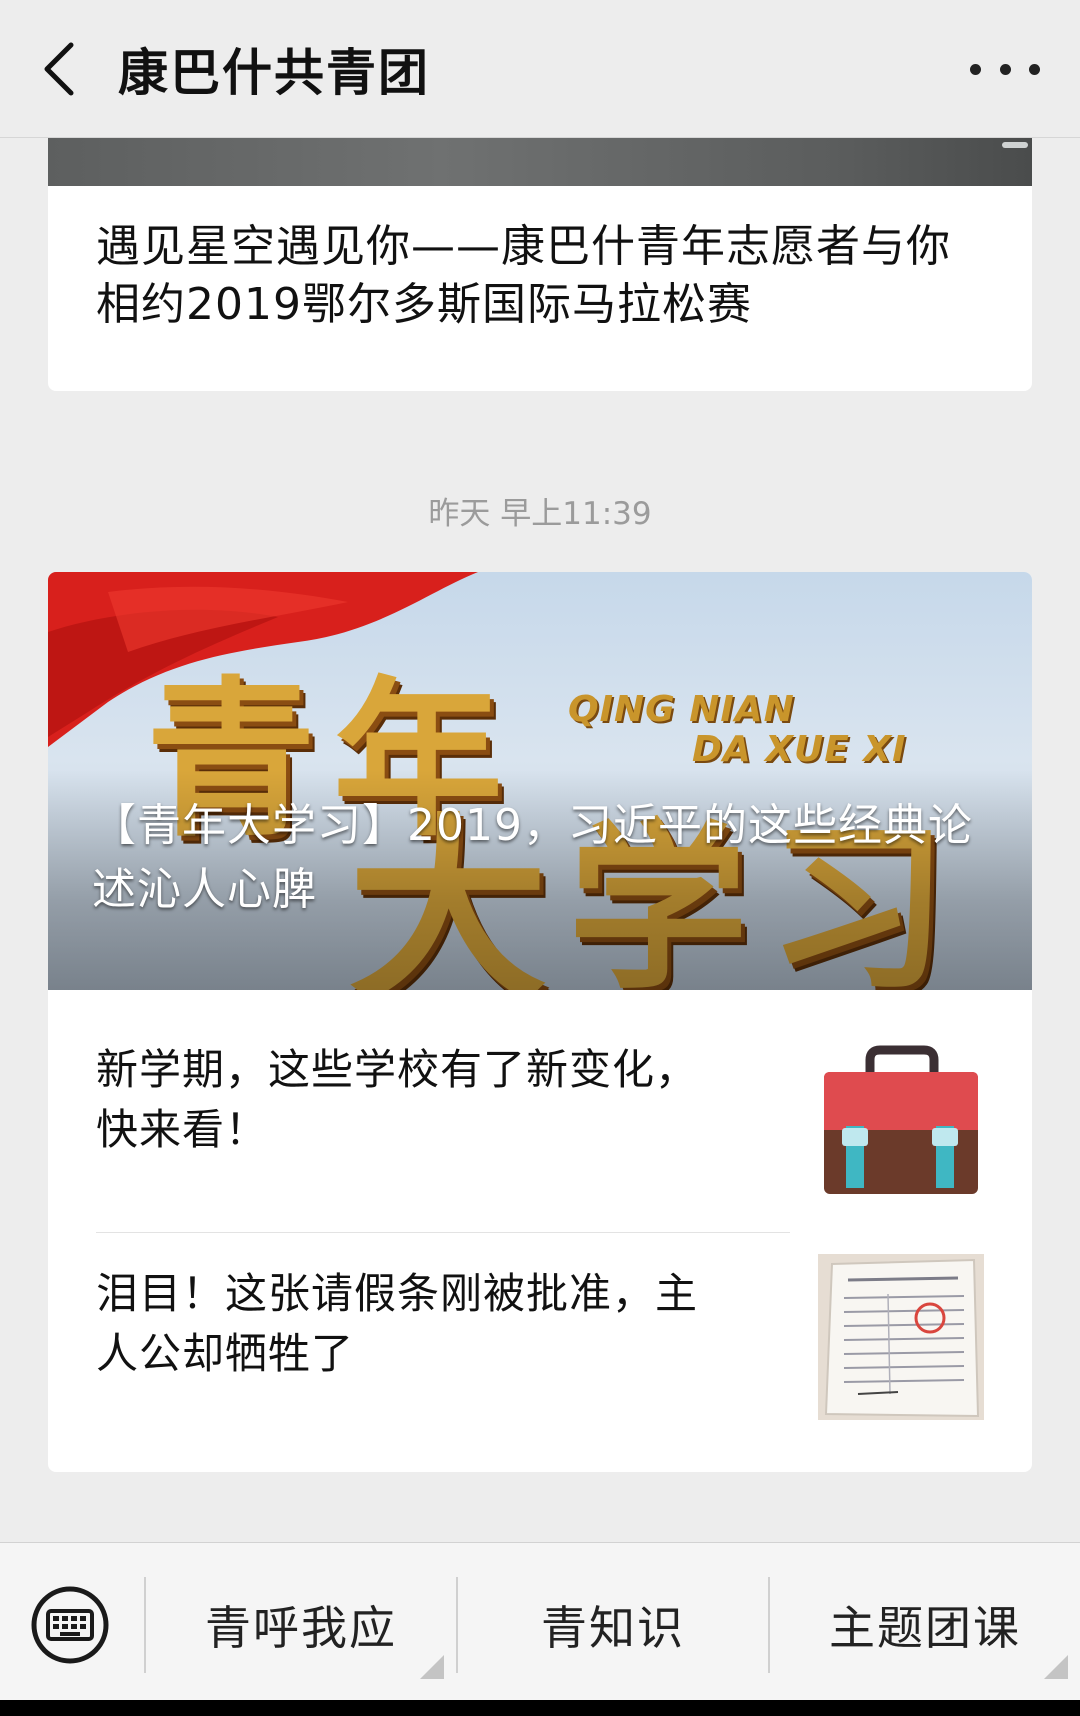 The width and height of the screenshot is (1080, 1716). I want to click on menu-item-label: 主题团课, so click(925, 1628).